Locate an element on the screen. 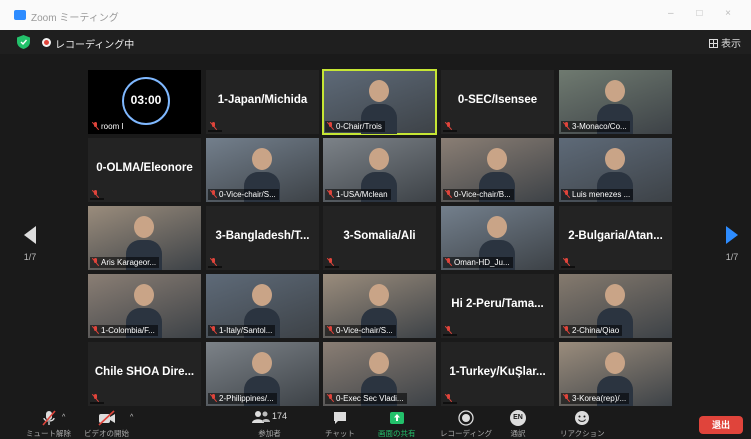  participant-name: 3-Somalia/Ali is located at coordinates (379, 236).